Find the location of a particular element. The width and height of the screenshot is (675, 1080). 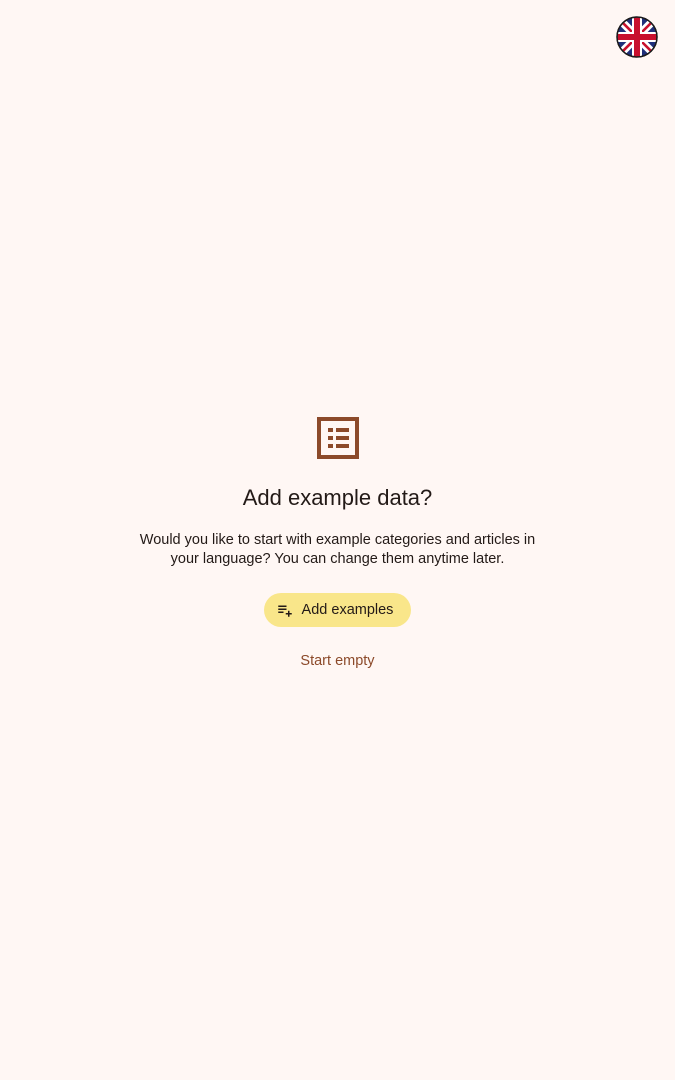

add-examples-button: Add examples is located at coordinates (337, 610).